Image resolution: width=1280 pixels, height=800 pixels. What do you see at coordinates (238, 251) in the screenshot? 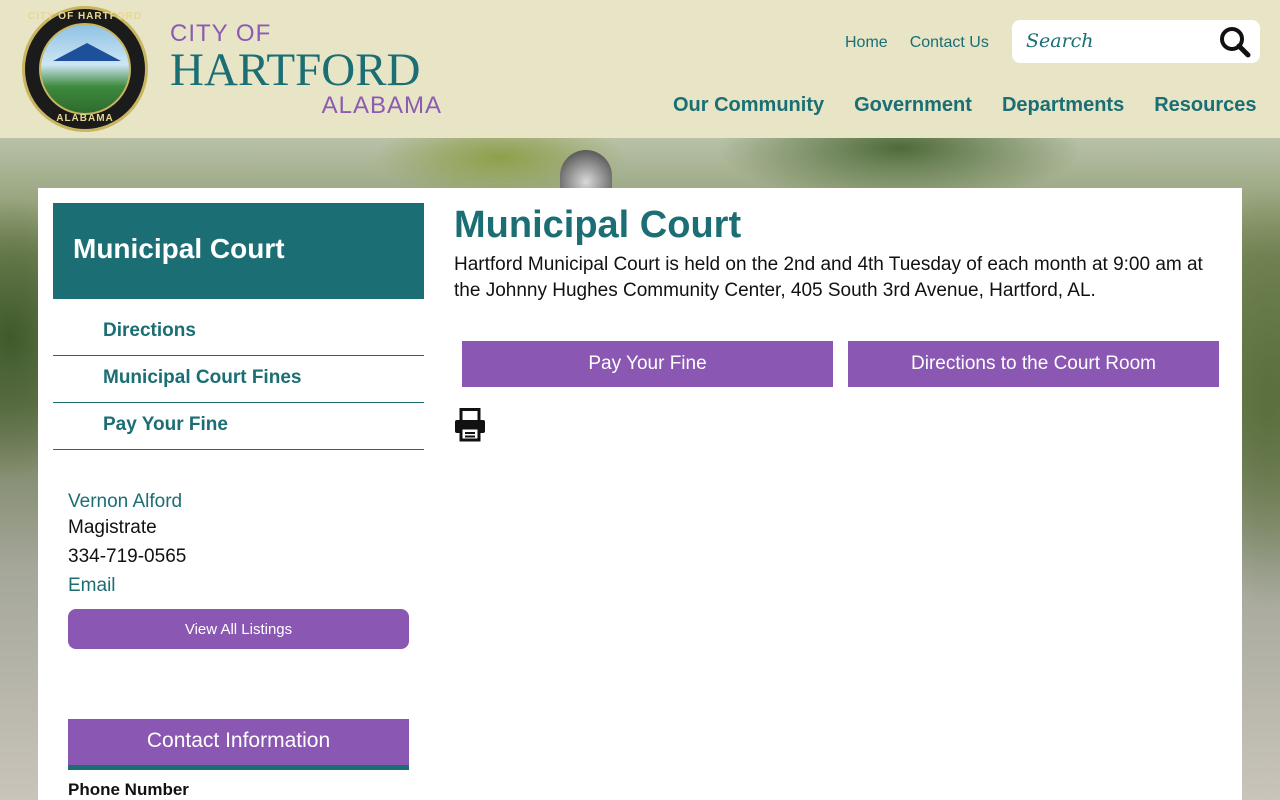
I see `sidebar-title: Municipal Court` at bounding box center [238, 251].